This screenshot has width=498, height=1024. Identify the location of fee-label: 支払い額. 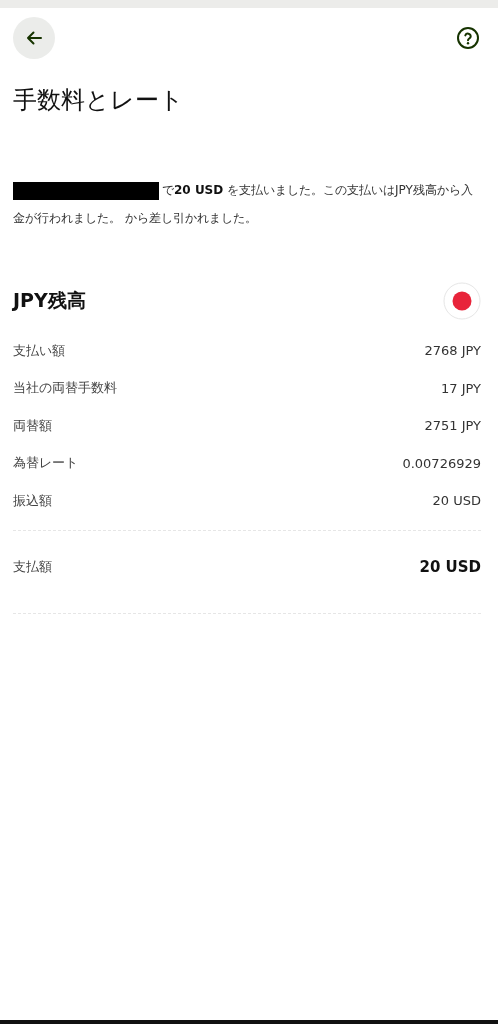
(39, 350).